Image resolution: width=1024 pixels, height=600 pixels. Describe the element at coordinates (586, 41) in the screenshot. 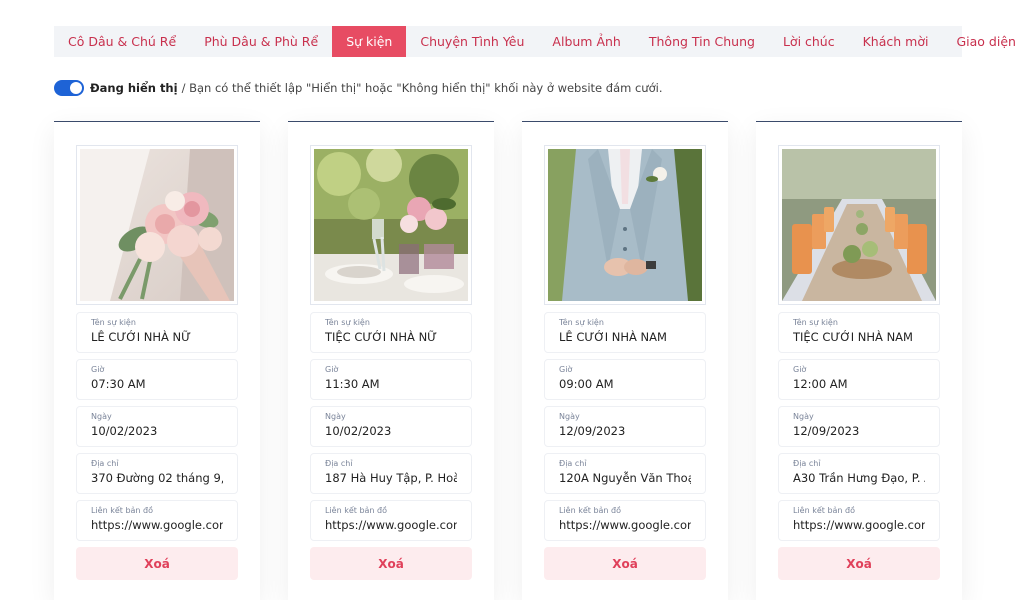

I see `tab-photo-album: Album Ảnh` at that location.